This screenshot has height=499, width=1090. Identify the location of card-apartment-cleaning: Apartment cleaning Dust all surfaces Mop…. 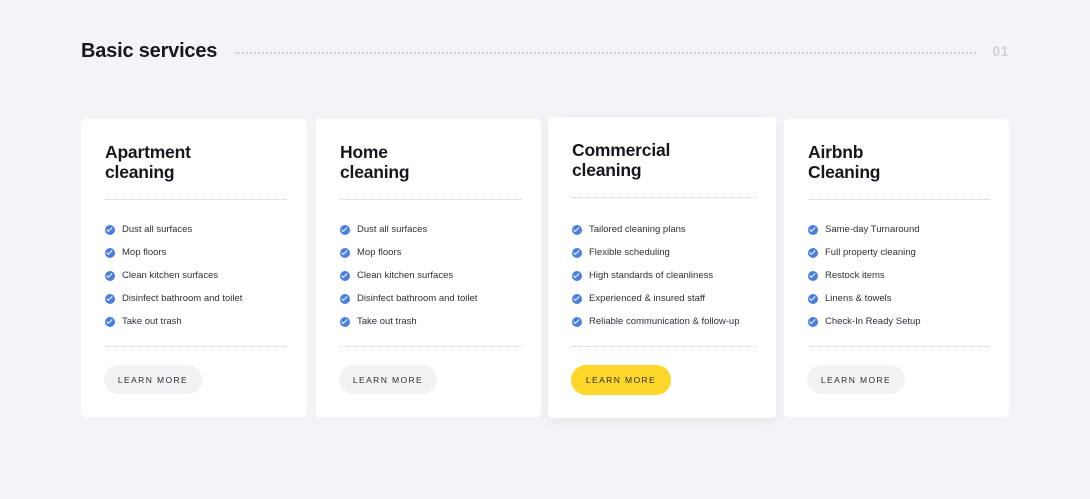
(193, 268).